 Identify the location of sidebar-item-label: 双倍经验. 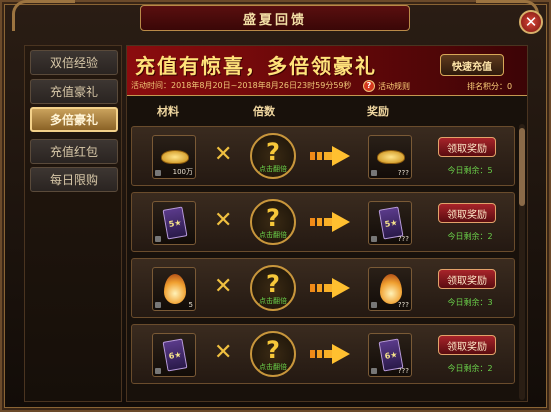
(73, 63).